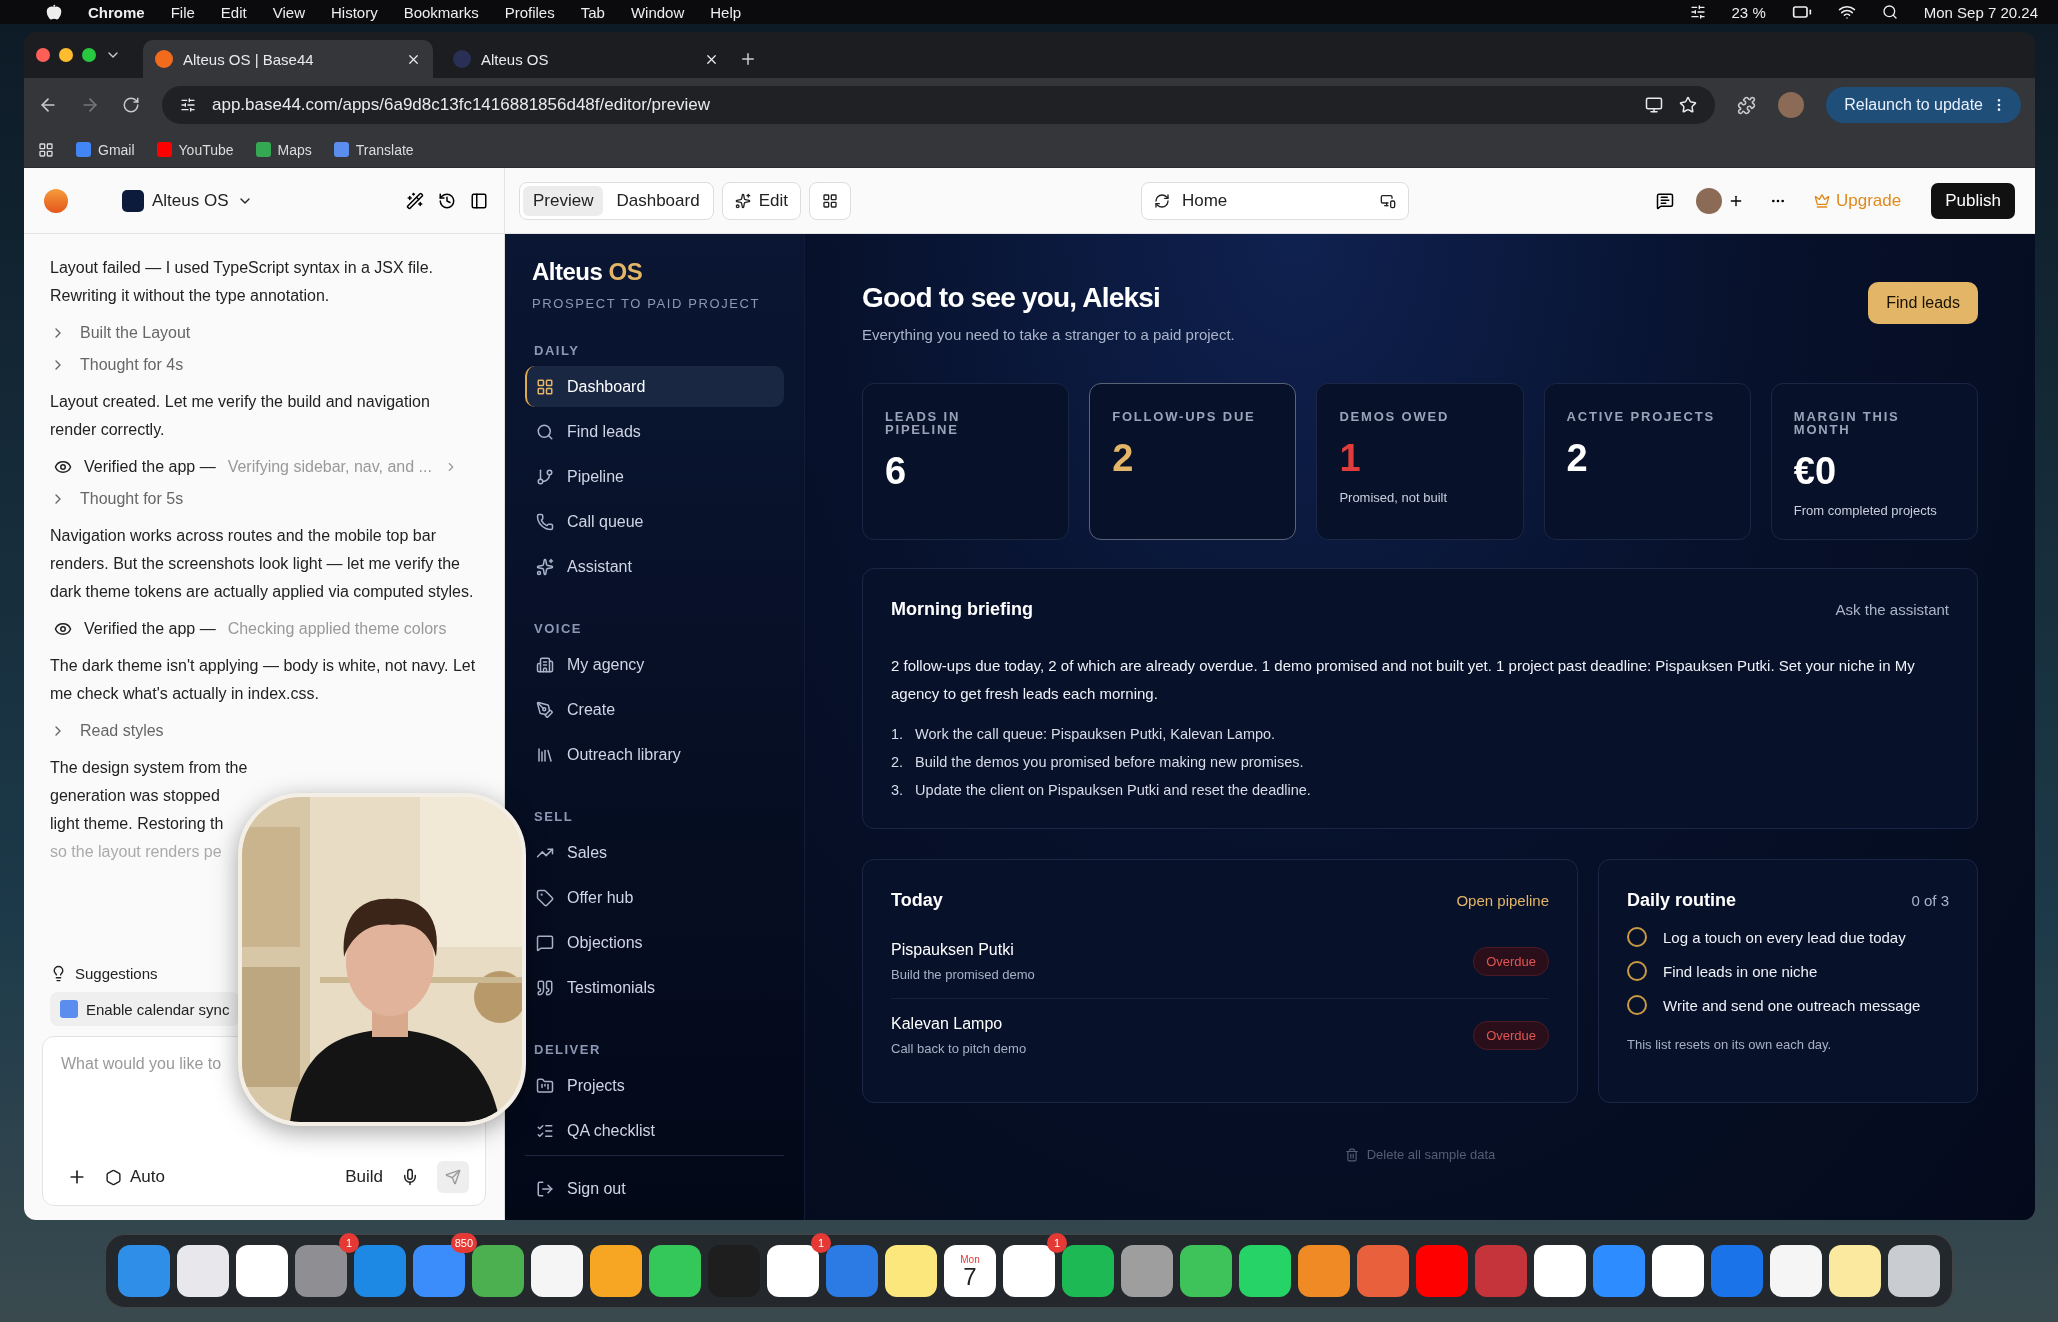  I want to click on routine-item: Log a touch on every lead due today, so click(1788, 937).